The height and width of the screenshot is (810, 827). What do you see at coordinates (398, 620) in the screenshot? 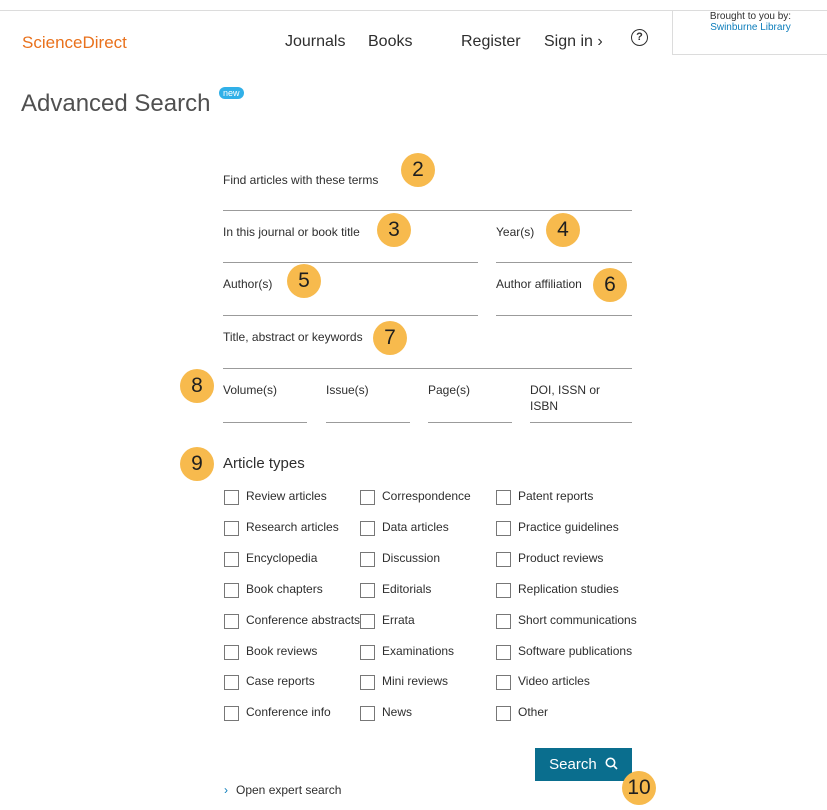
I see `article-type-label: Errata` at bounding box center [398, 620].